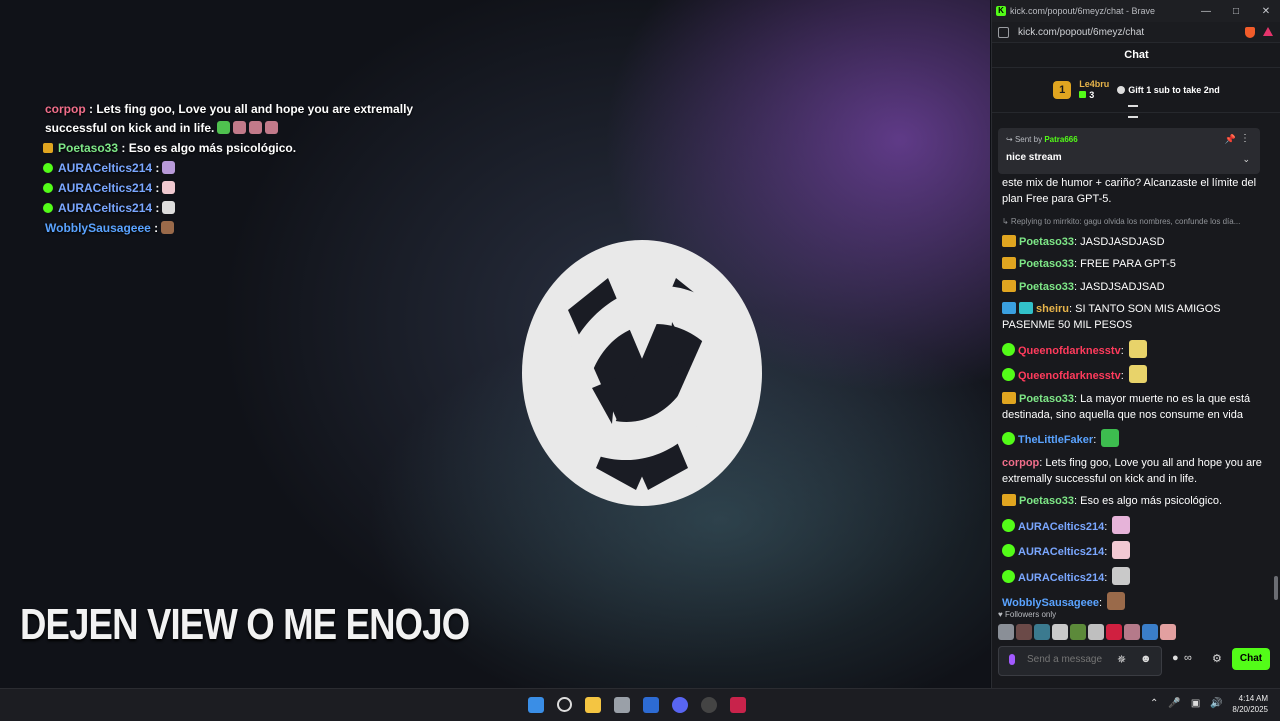 Image resolution: width=1280 pixels, height=721 pixels. Describe the element at coordinates (1136, 93) in the screenshot. I see `gift-leaderboard: 1 Le4bru 3 Gift 1 sub to take 2nd` at that location.